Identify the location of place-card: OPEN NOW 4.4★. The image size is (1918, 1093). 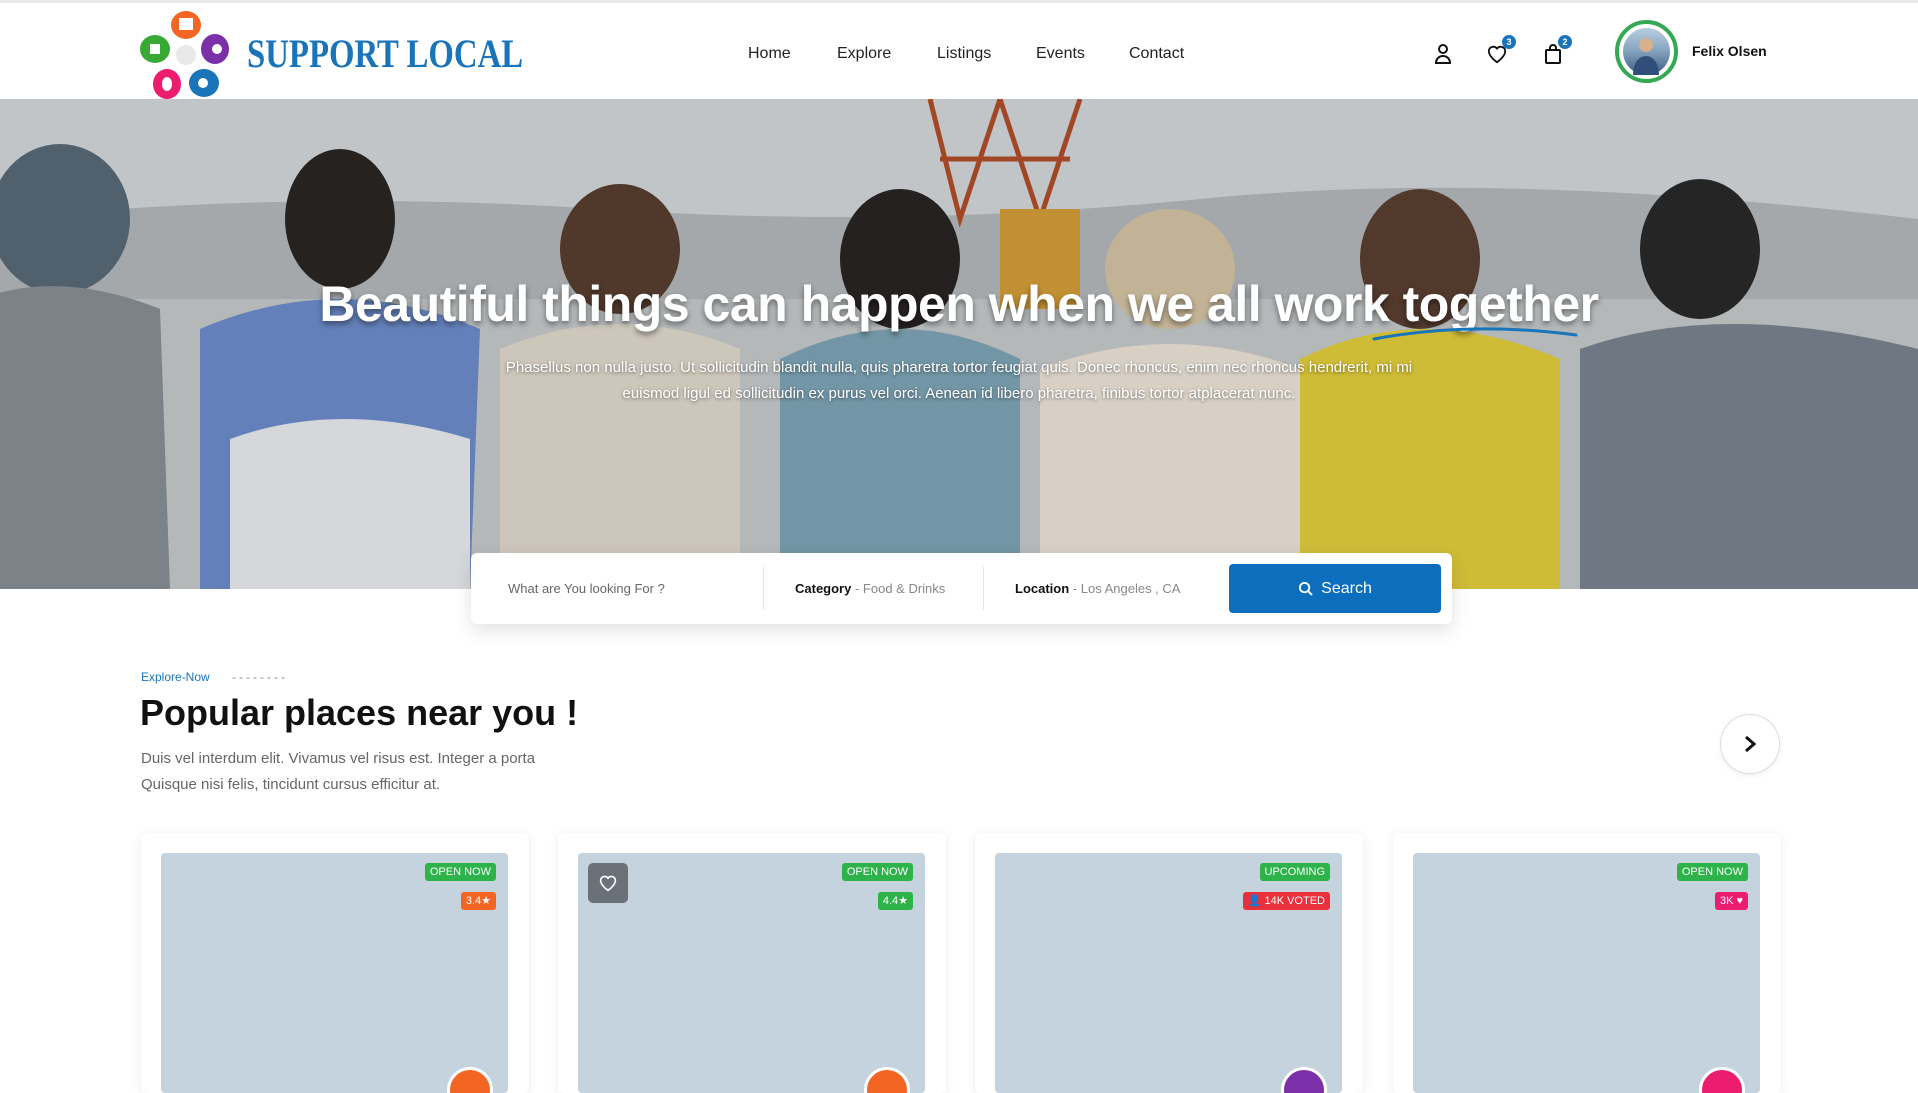
(752, 963).